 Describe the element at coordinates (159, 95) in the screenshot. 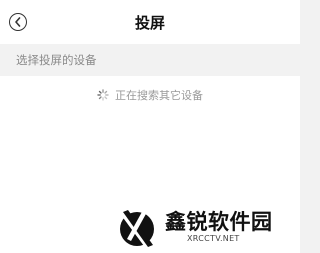

I see `search-status-text: 正在搜索其它设备` at that location.